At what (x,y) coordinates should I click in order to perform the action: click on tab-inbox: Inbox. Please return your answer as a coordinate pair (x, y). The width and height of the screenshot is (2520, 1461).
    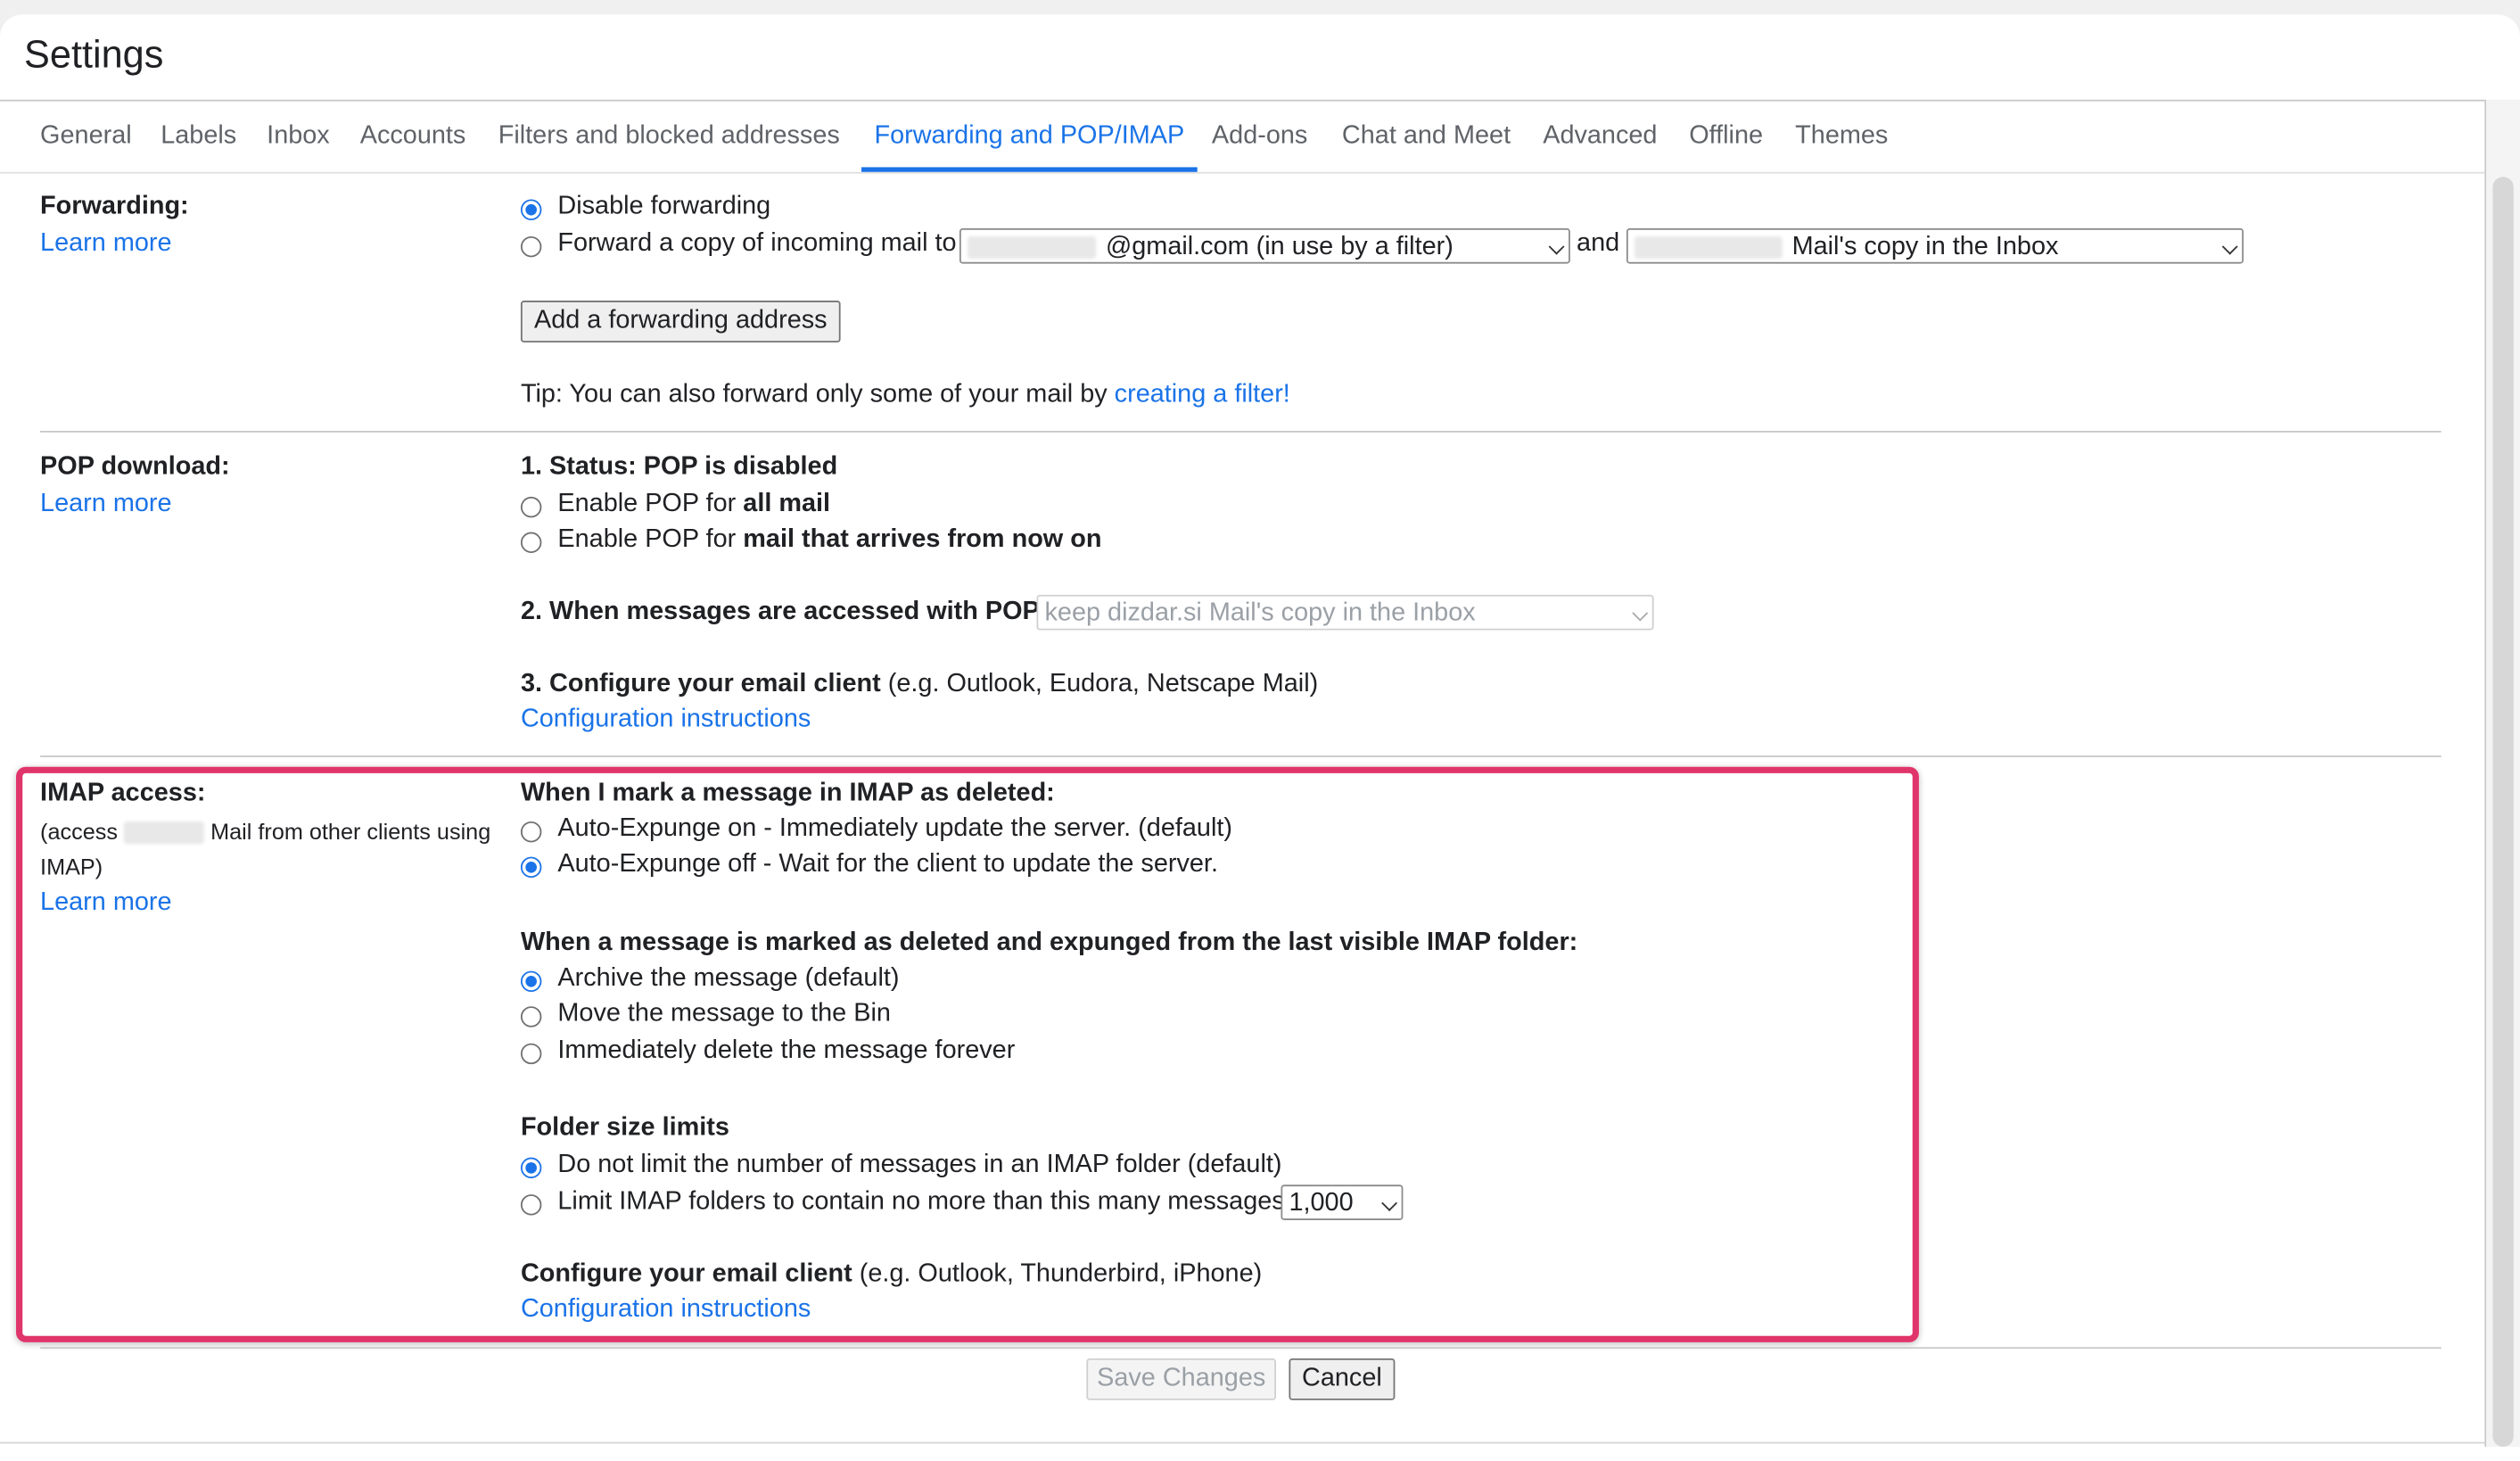
    Looking at the image, I should click on (298, 136).